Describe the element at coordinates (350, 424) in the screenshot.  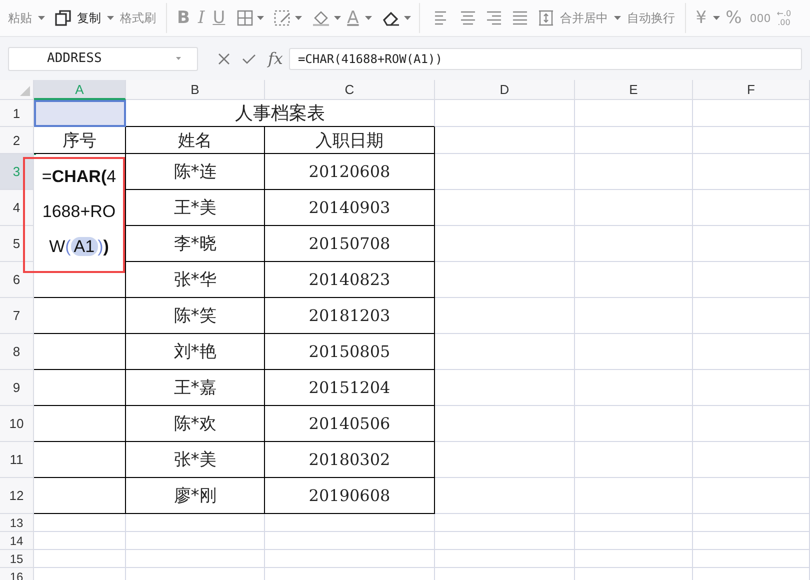
I see `table-cell: 20140506` at that location.